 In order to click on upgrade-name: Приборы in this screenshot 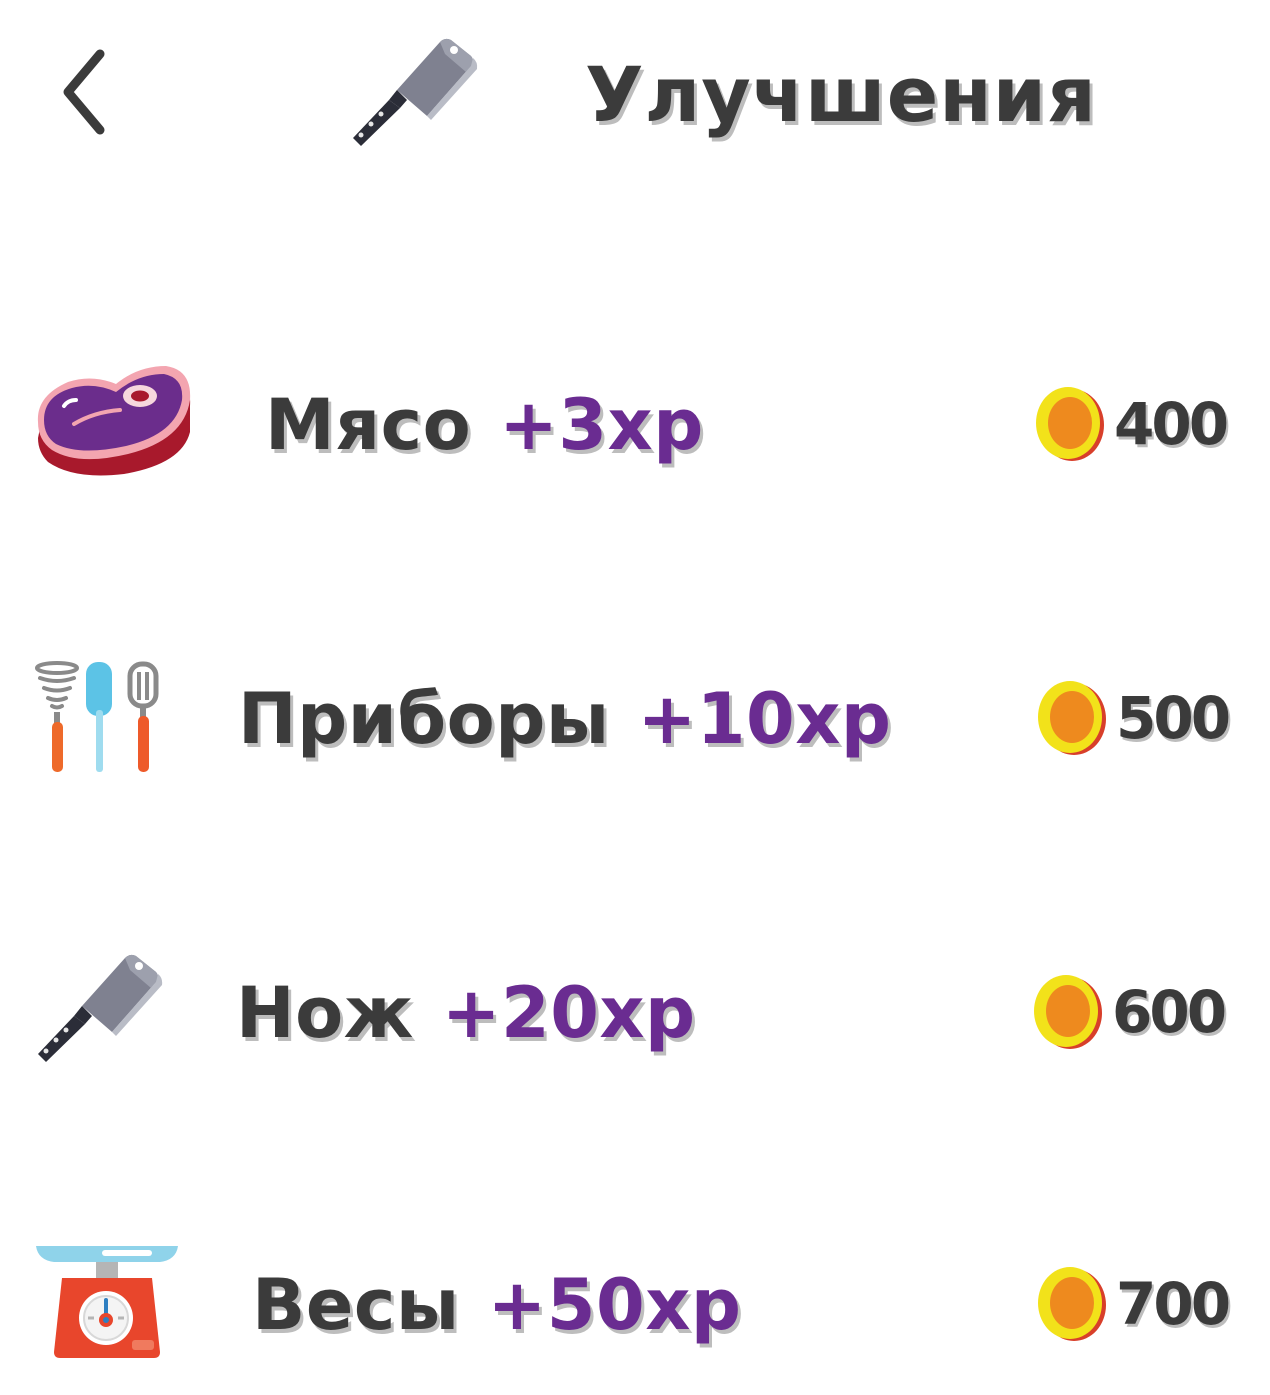, I will do `click(424, 719)`.